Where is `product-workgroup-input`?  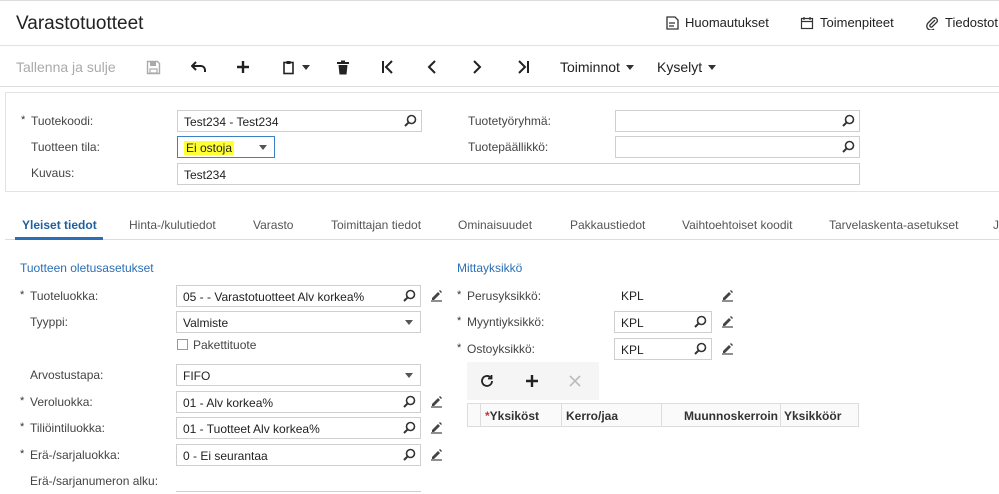
product-workgroup-input is located at coordinates (737, 121).